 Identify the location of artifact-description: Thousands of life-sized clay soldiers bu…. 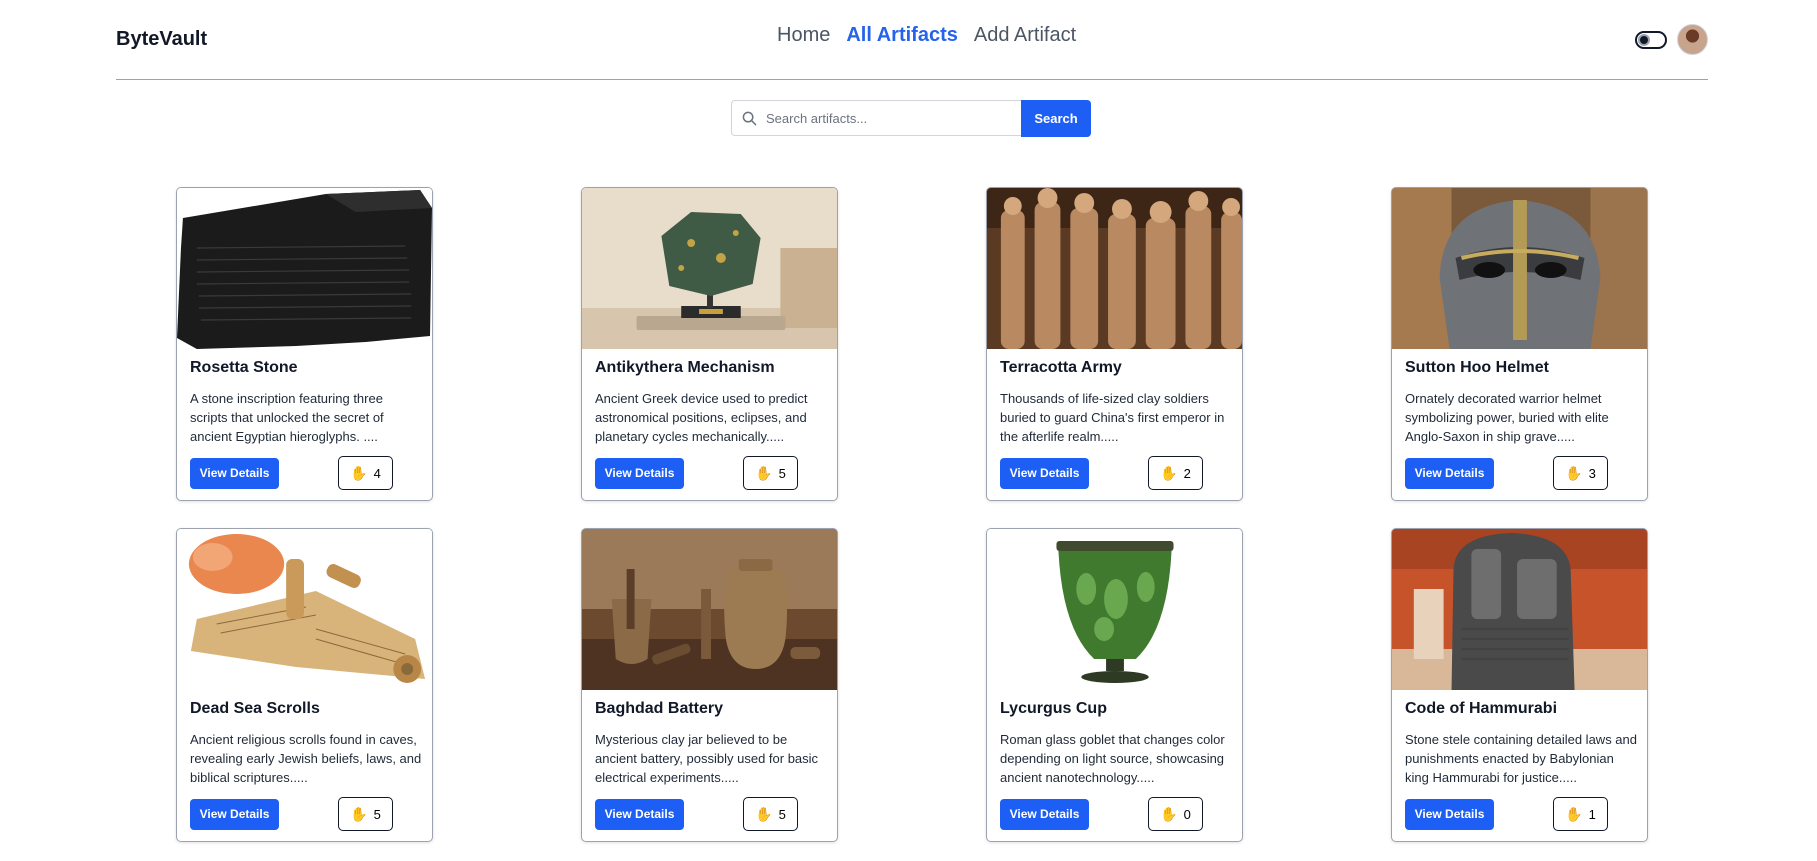
(1112, 417).